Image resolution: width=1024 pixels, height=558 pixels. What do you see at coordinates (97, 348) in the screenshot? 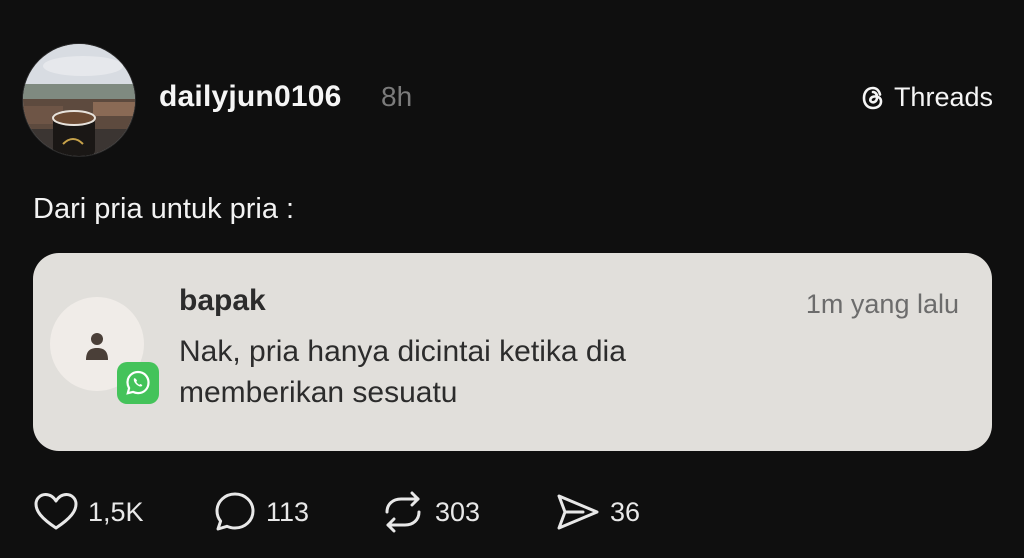
I see `person-icon` at bounding box center [97, 348].